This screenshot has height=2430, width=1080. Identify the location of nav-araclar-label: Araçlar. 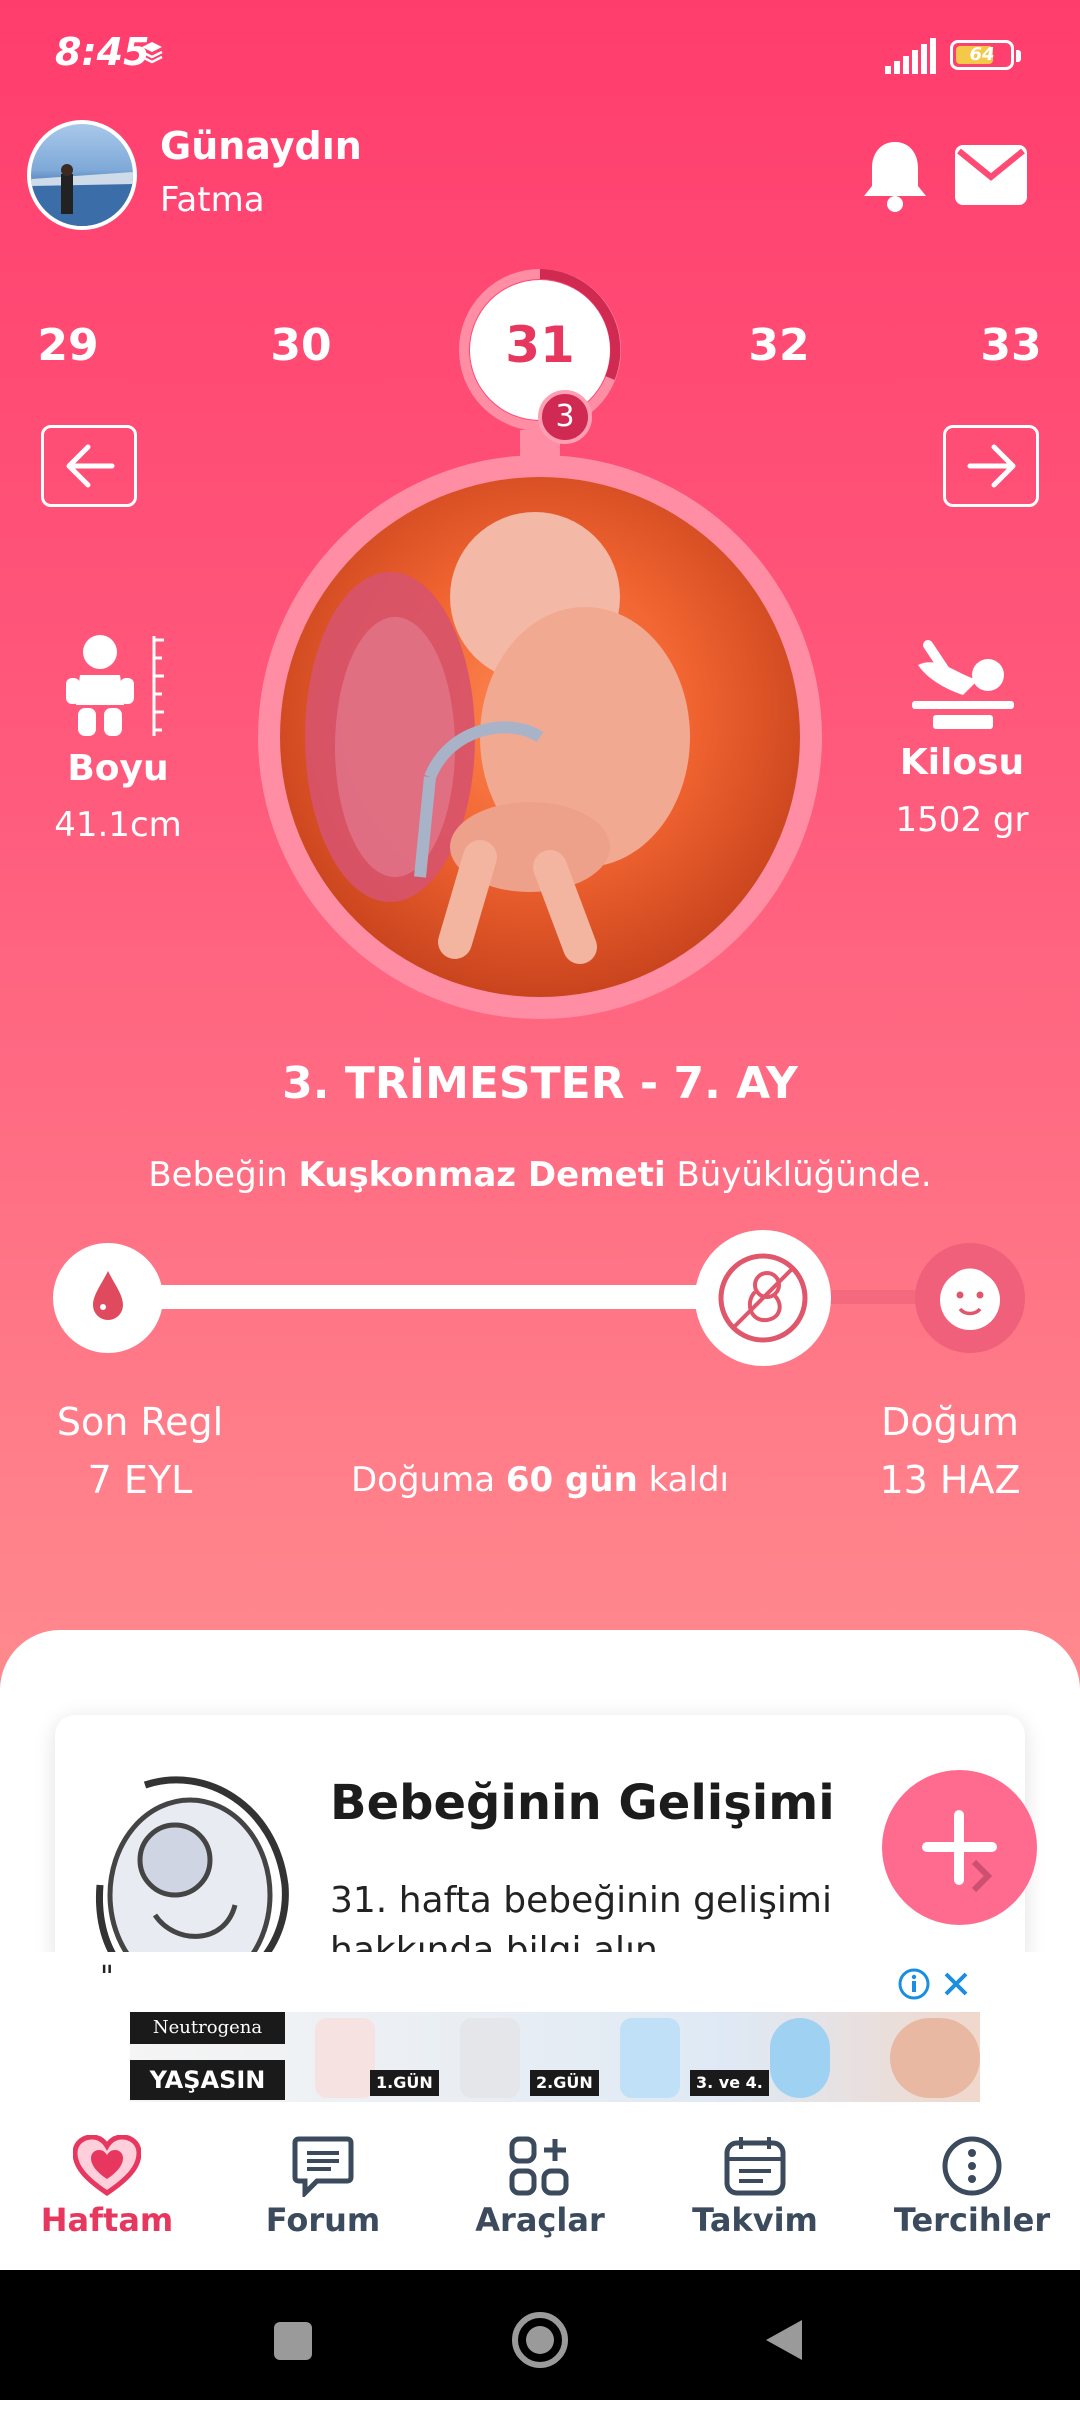
(540, 2220).